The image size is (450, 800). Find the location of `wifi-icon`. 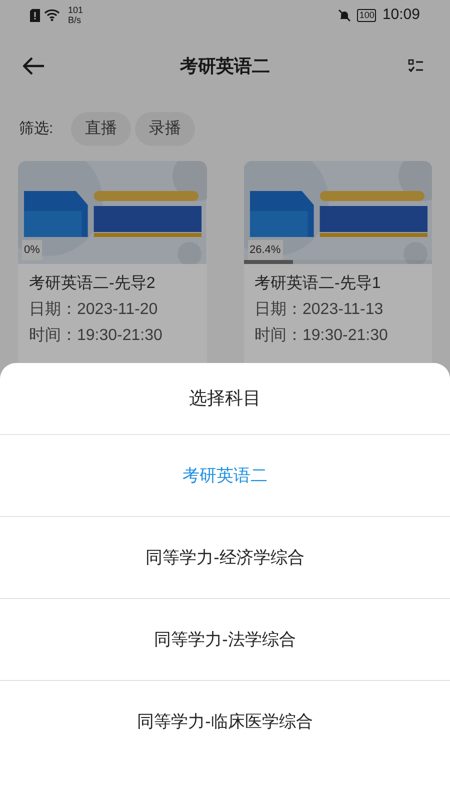

wifi-icon is located at coordinates (52, 15).